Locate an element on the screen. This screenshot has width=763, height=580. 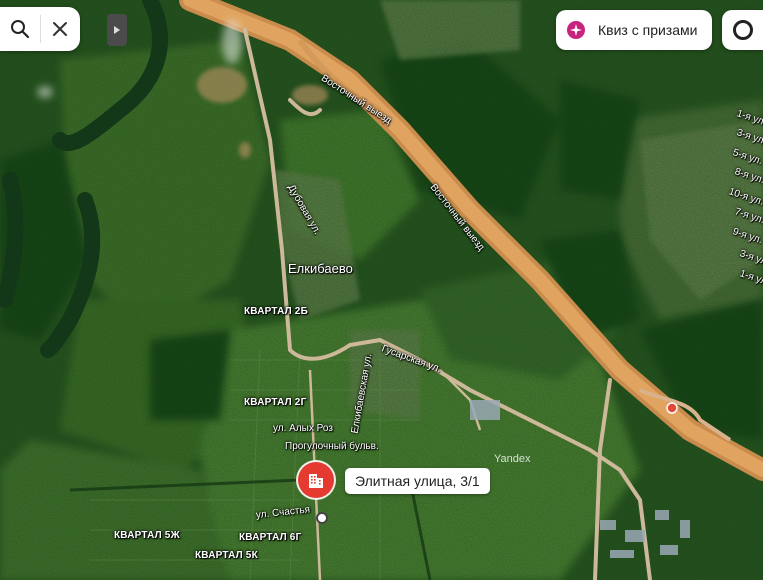
yandex-watermark: Yandex is located at coordinates (512, 459).